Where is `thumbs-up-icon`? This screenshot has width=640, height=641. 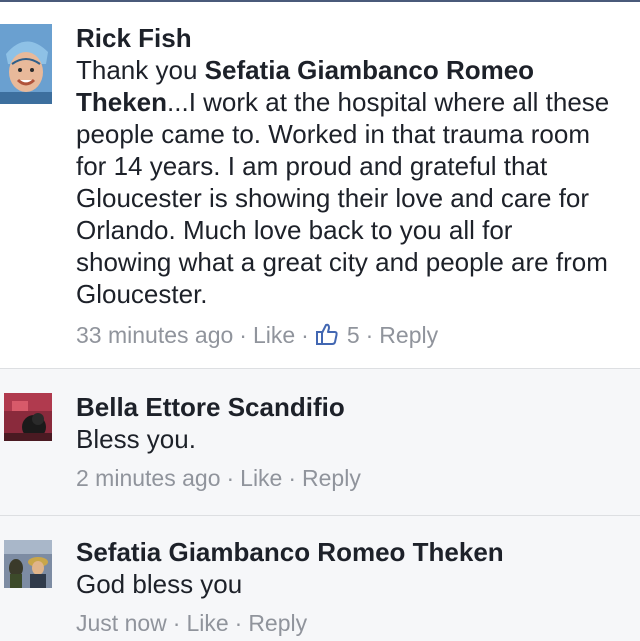
thumbs-up-icon is located at coordinates (327, 337).